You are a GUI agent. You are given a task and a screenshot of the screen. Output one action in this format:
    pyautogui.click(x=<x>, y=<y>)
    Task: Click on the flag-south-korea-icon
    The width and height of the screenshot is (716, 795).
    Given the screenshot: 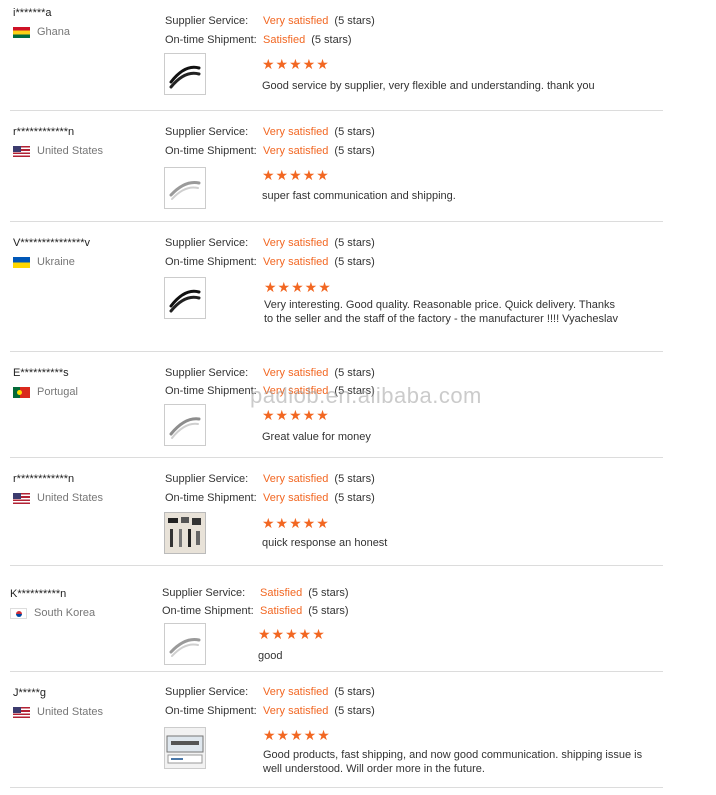 What is the action you would take?
    pyautogui.click(x=18, y=613)
    